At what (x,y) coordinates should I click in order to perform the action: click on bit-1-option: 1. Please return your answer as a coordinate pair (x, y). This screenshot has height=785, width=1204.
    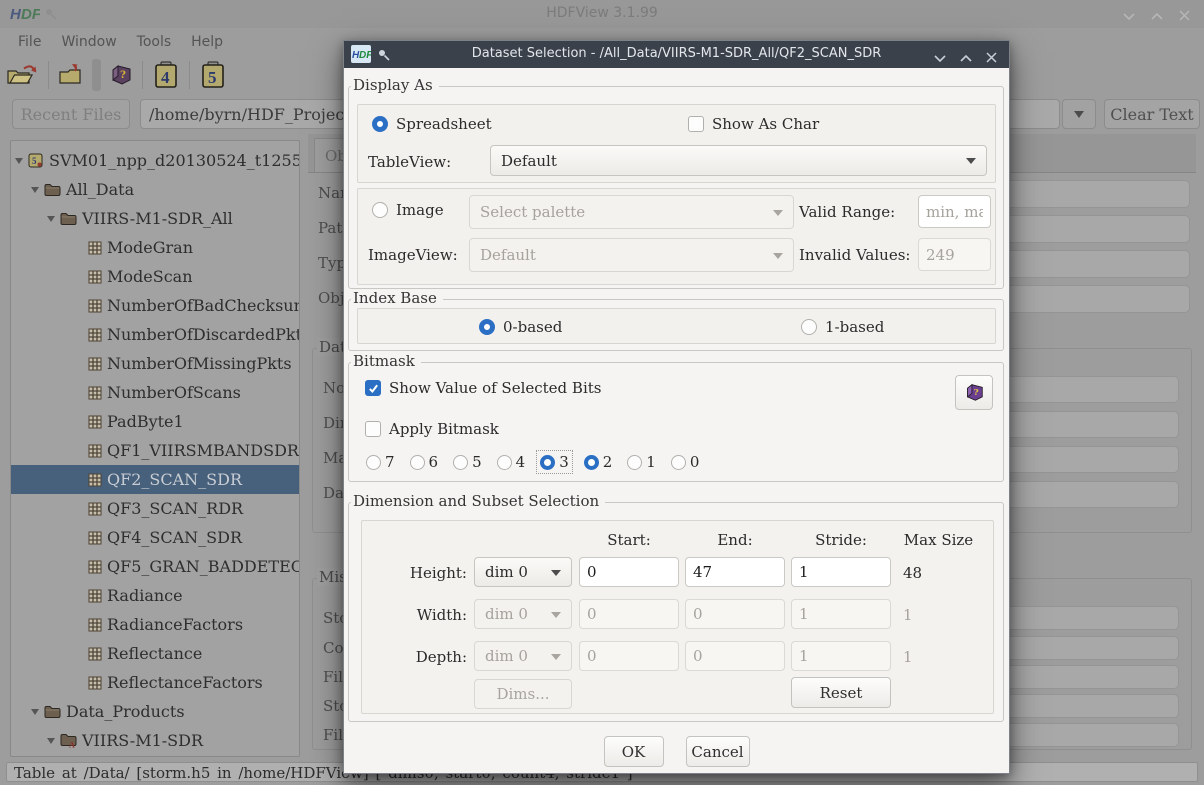
    Looking at the image, I should click on (641, 462).